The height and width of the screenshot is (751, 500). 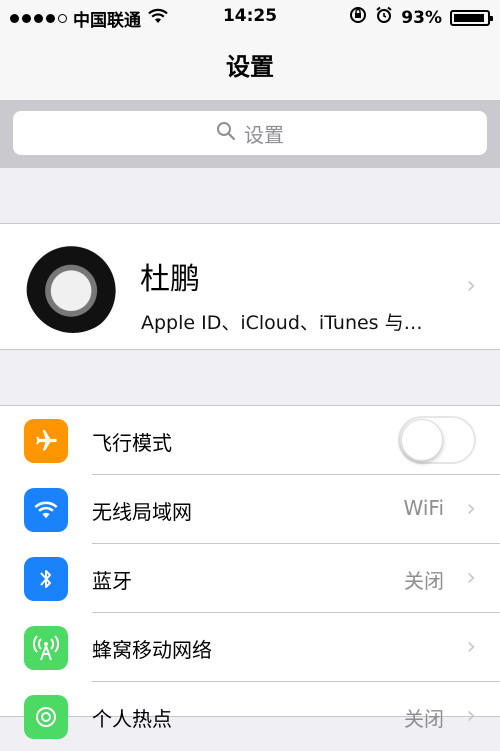 What do you see at coordinates (46, 579) in the screenshot?
I see `bluetooth-icon` at bounding box center [46, 579].